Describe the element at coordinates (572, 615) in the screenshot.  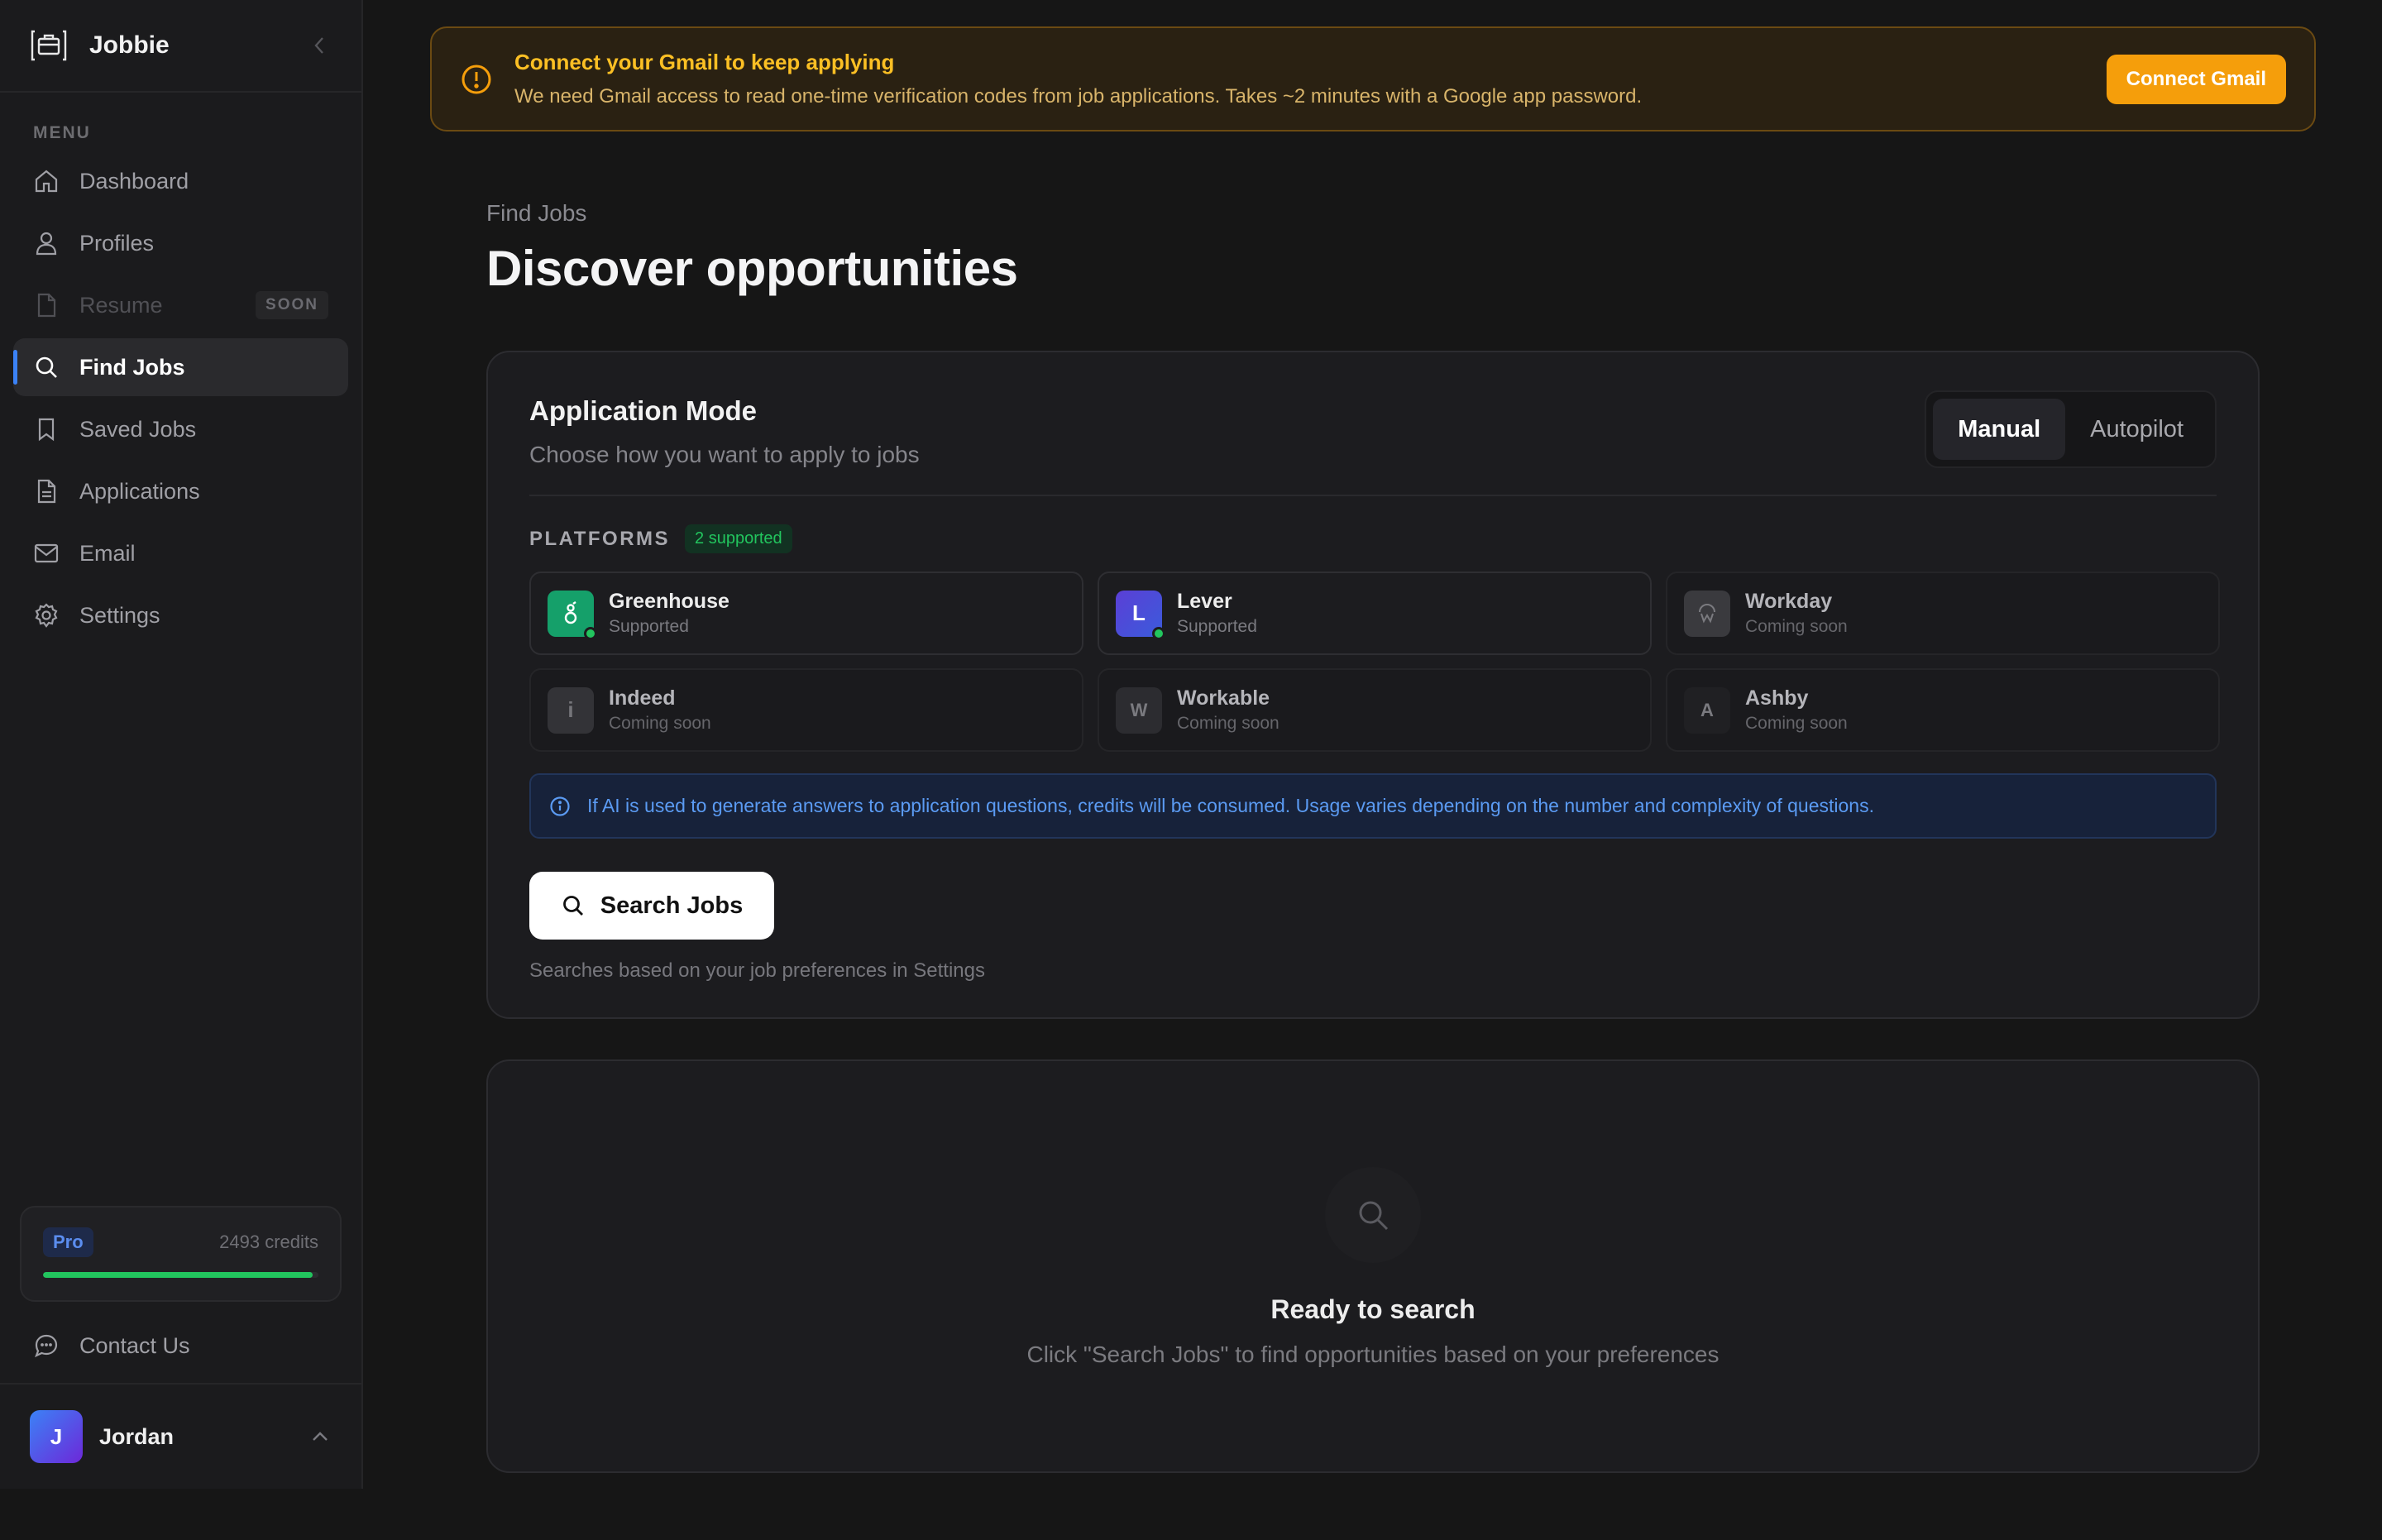
I see `greenhouse-logo-icon` at that location.